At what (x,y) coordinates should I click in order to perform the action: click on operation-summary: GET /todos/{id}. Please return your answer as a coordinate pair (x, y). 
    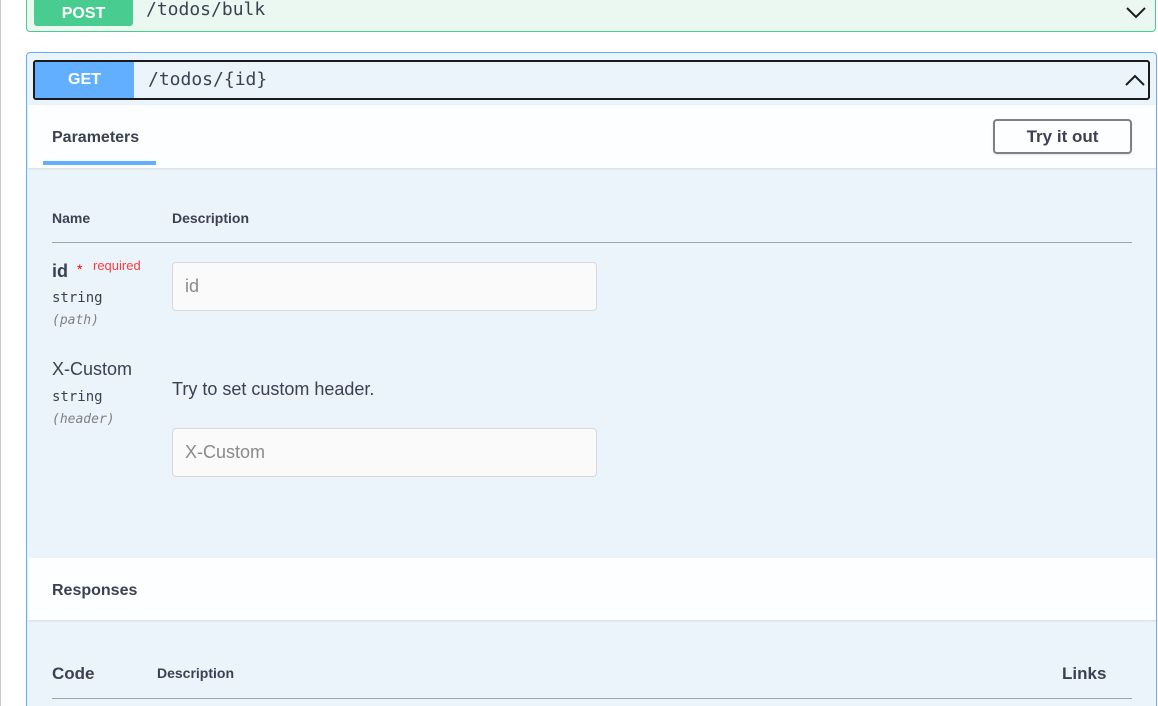
    Looking at the image, I should click on (591, 80).